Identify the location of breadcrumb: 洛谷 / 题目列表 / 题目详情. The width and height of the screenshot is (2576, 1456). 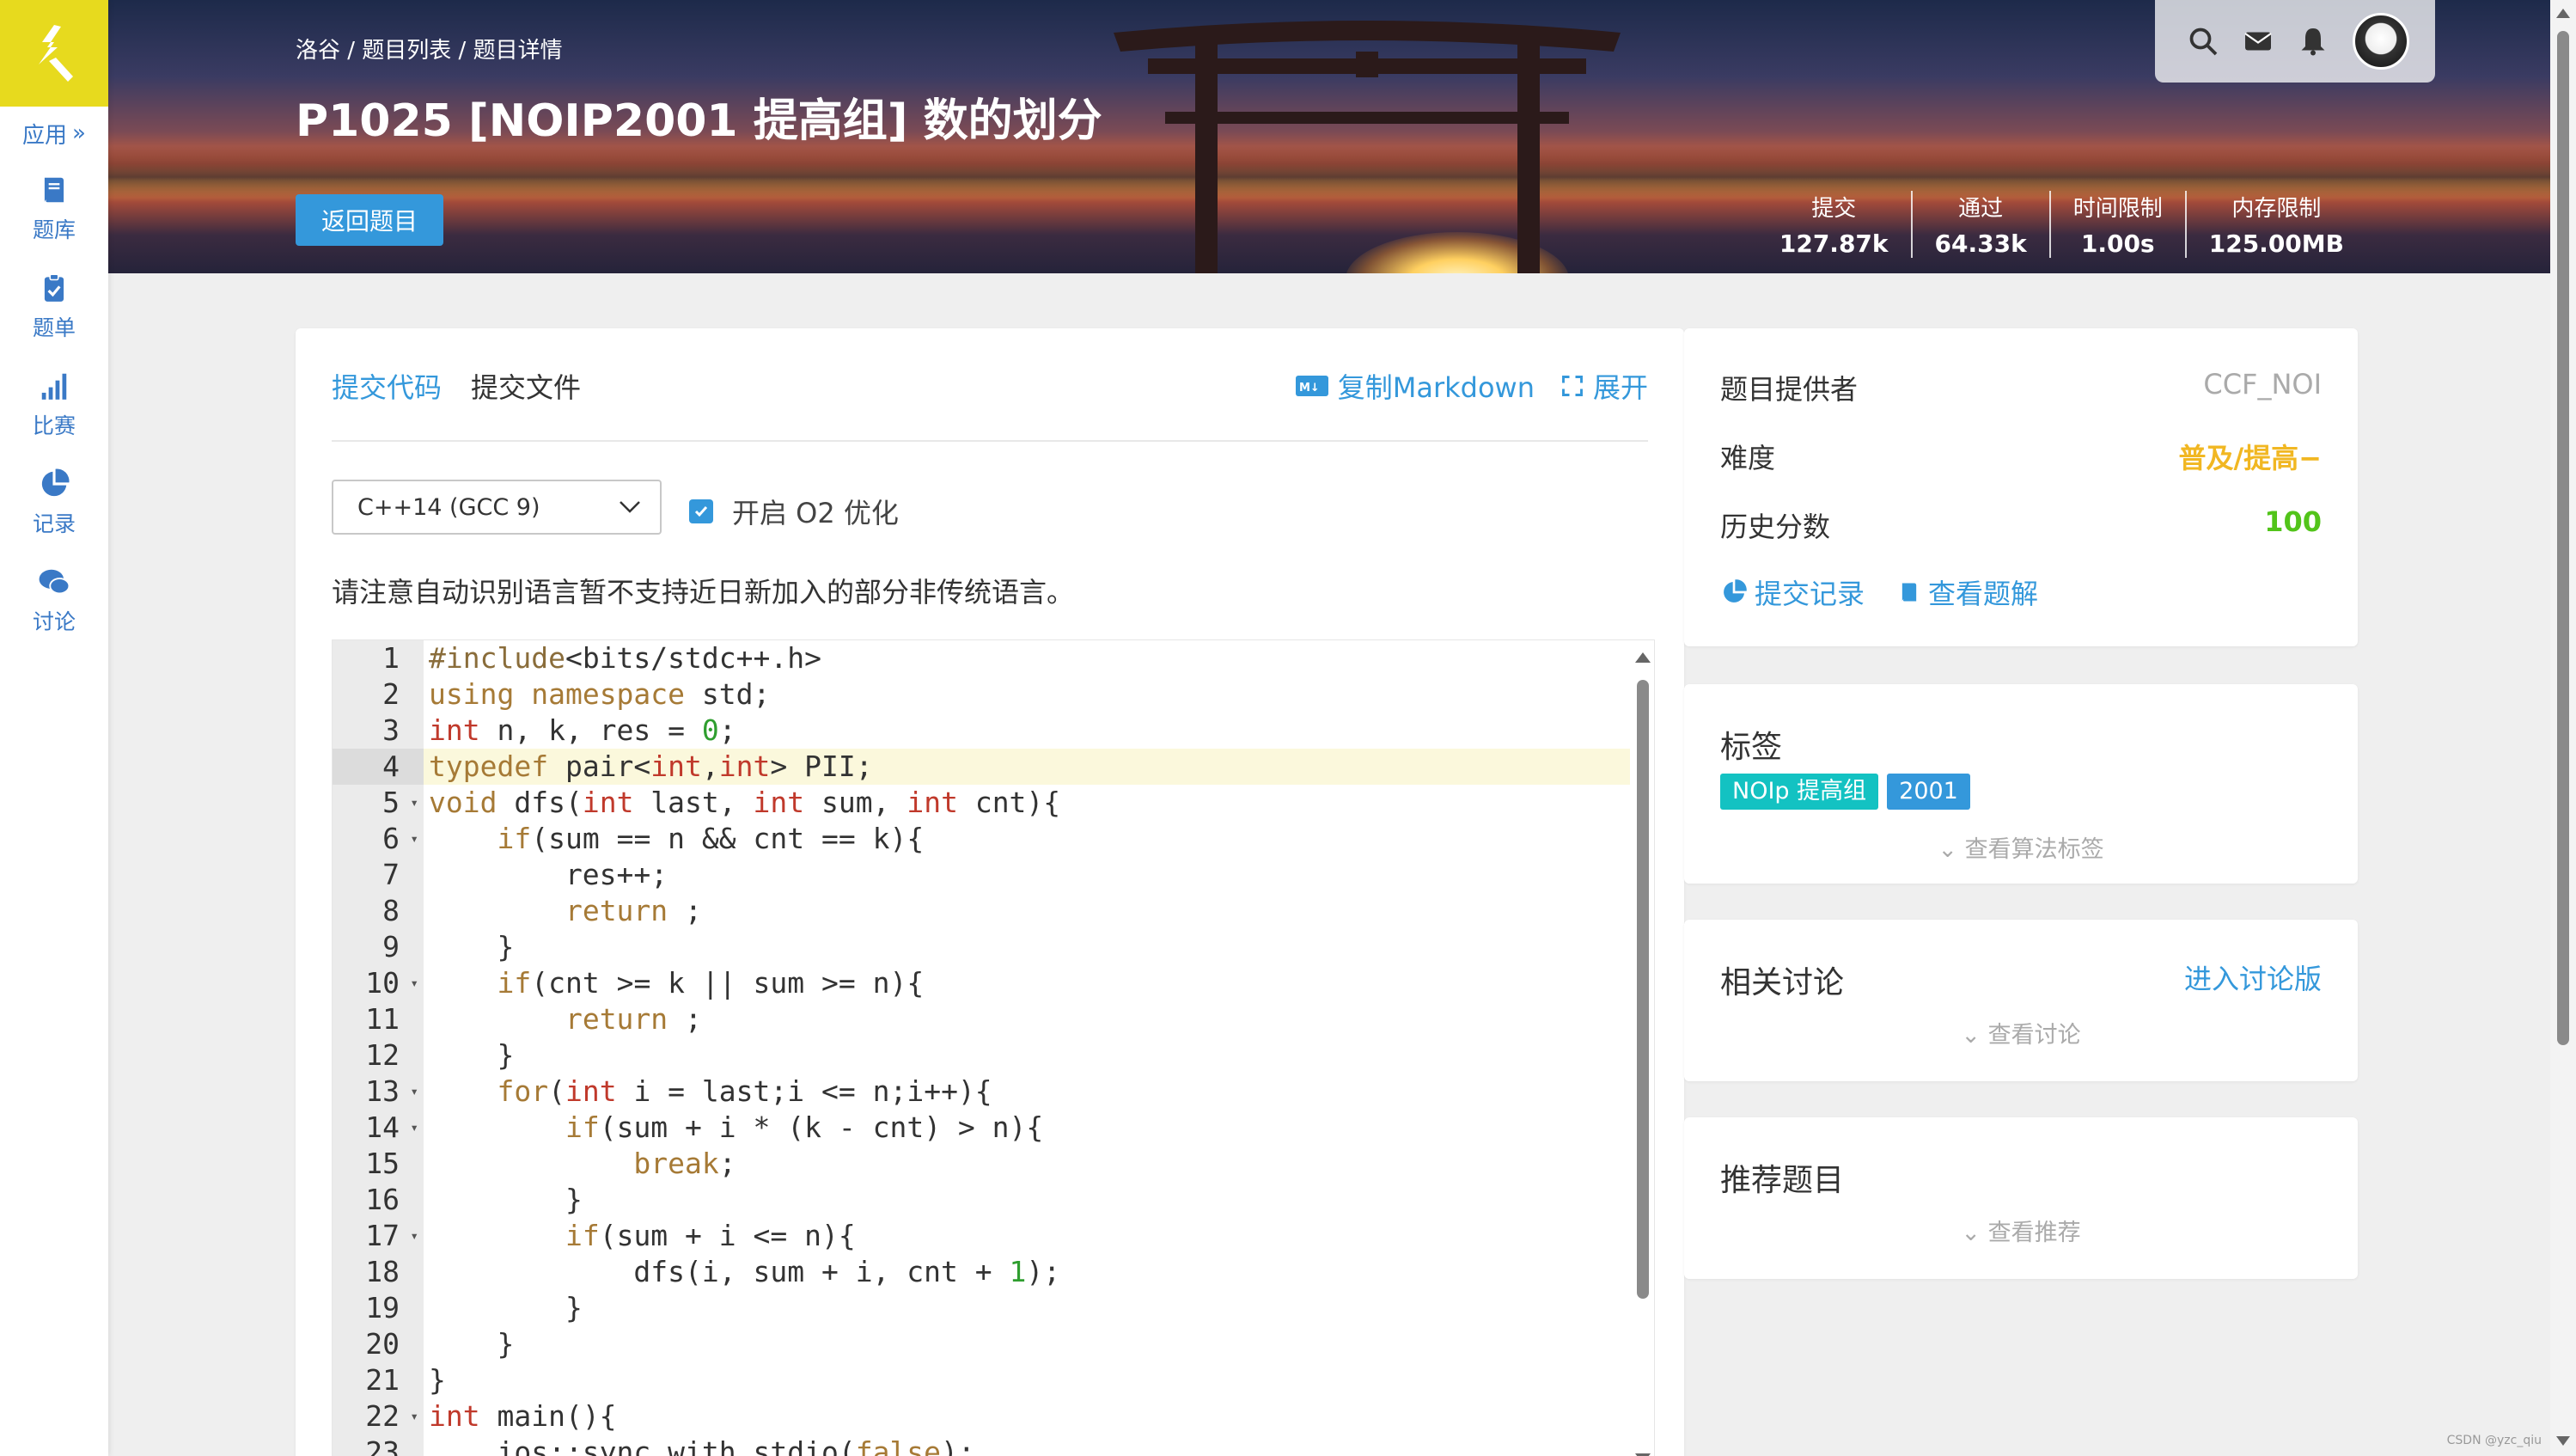
(429, 49).